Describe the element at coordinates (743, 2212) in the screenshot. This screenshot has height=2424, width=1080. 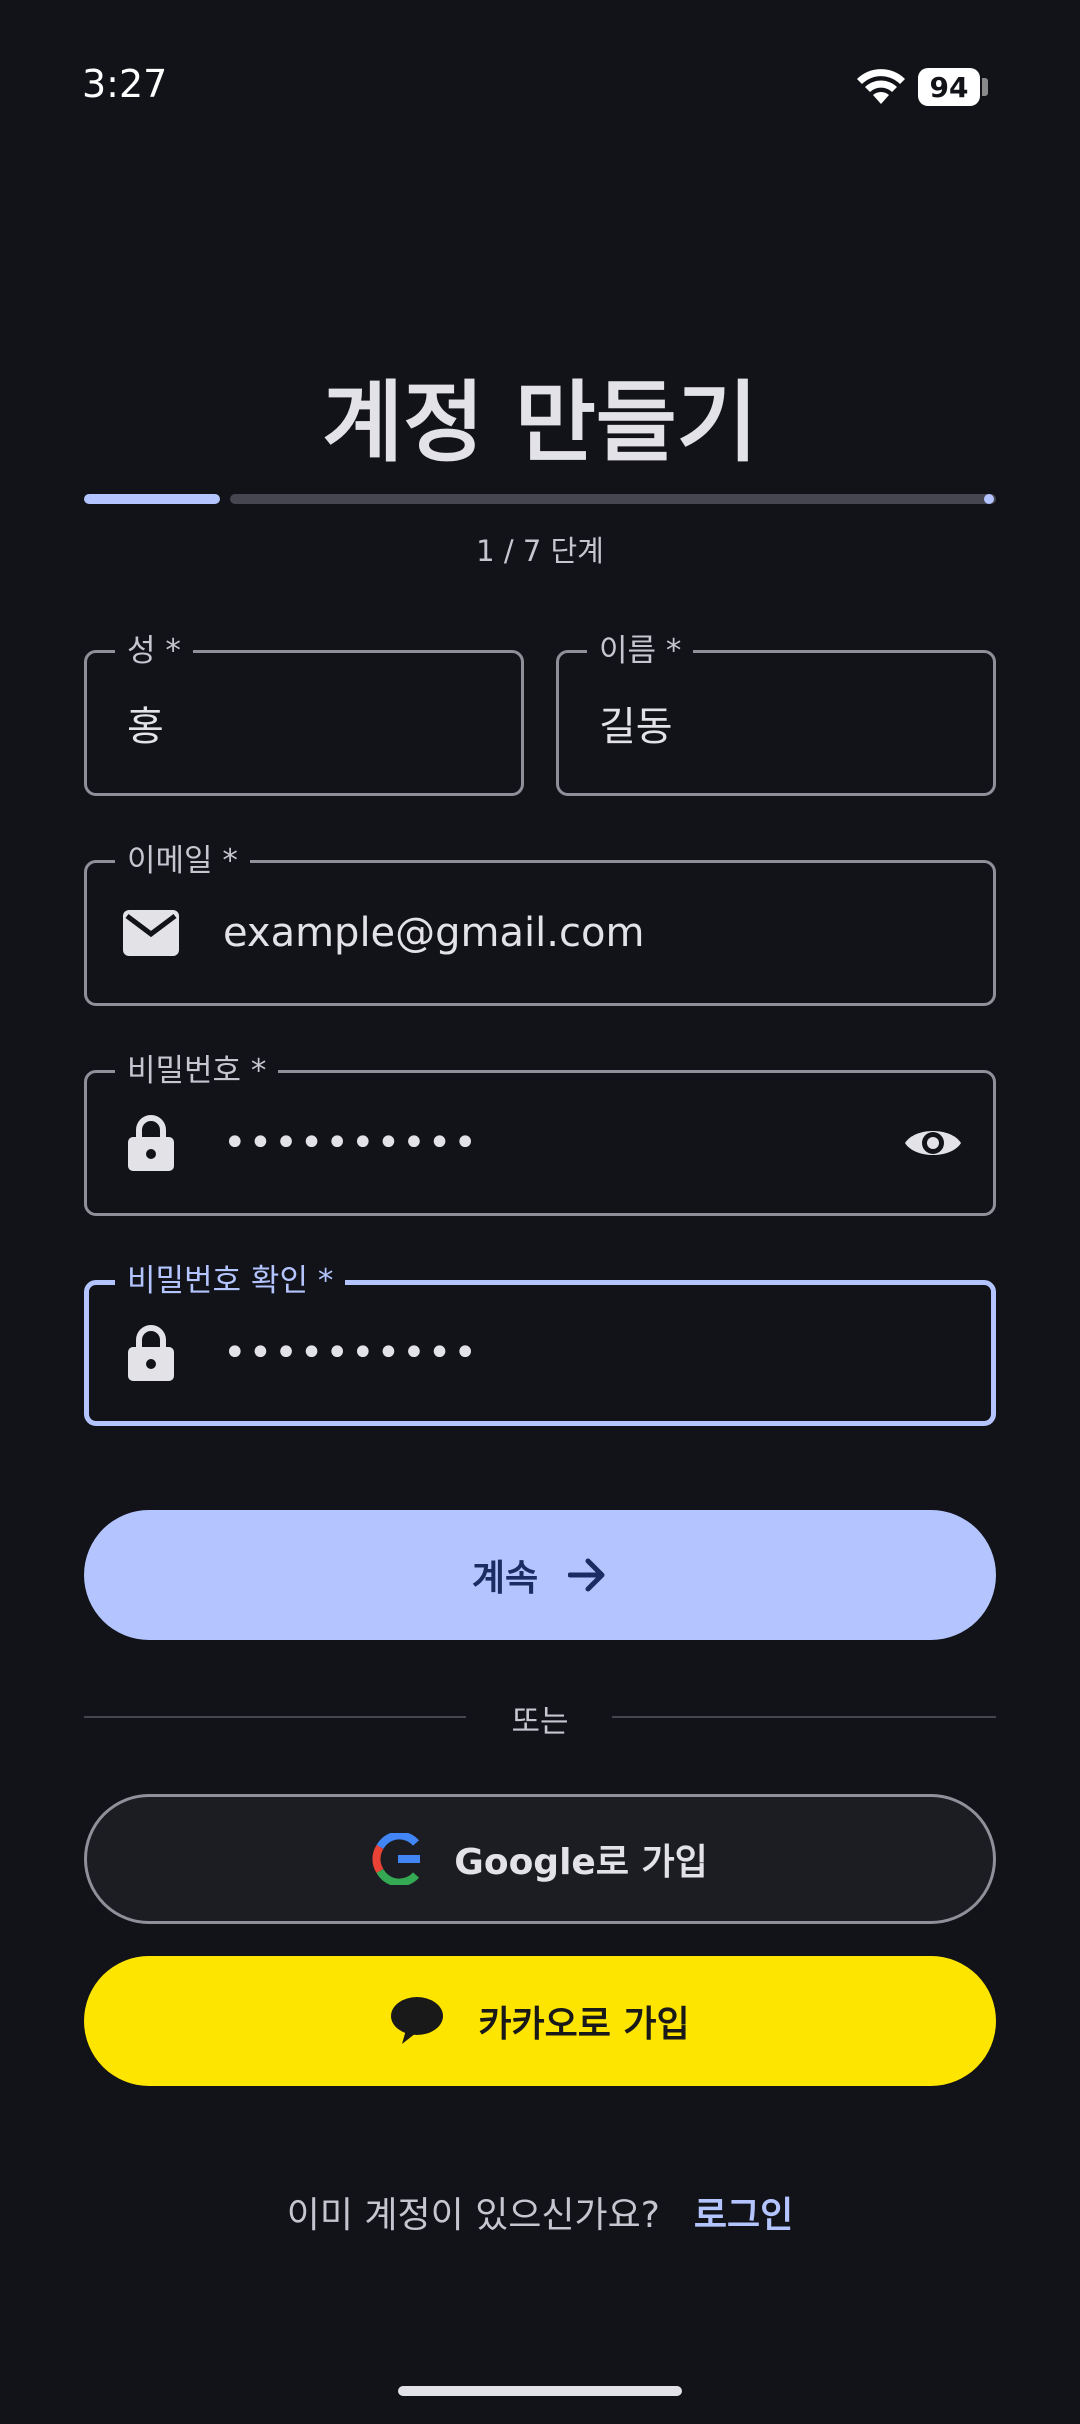
I see `login-link: 로그인` at that location.